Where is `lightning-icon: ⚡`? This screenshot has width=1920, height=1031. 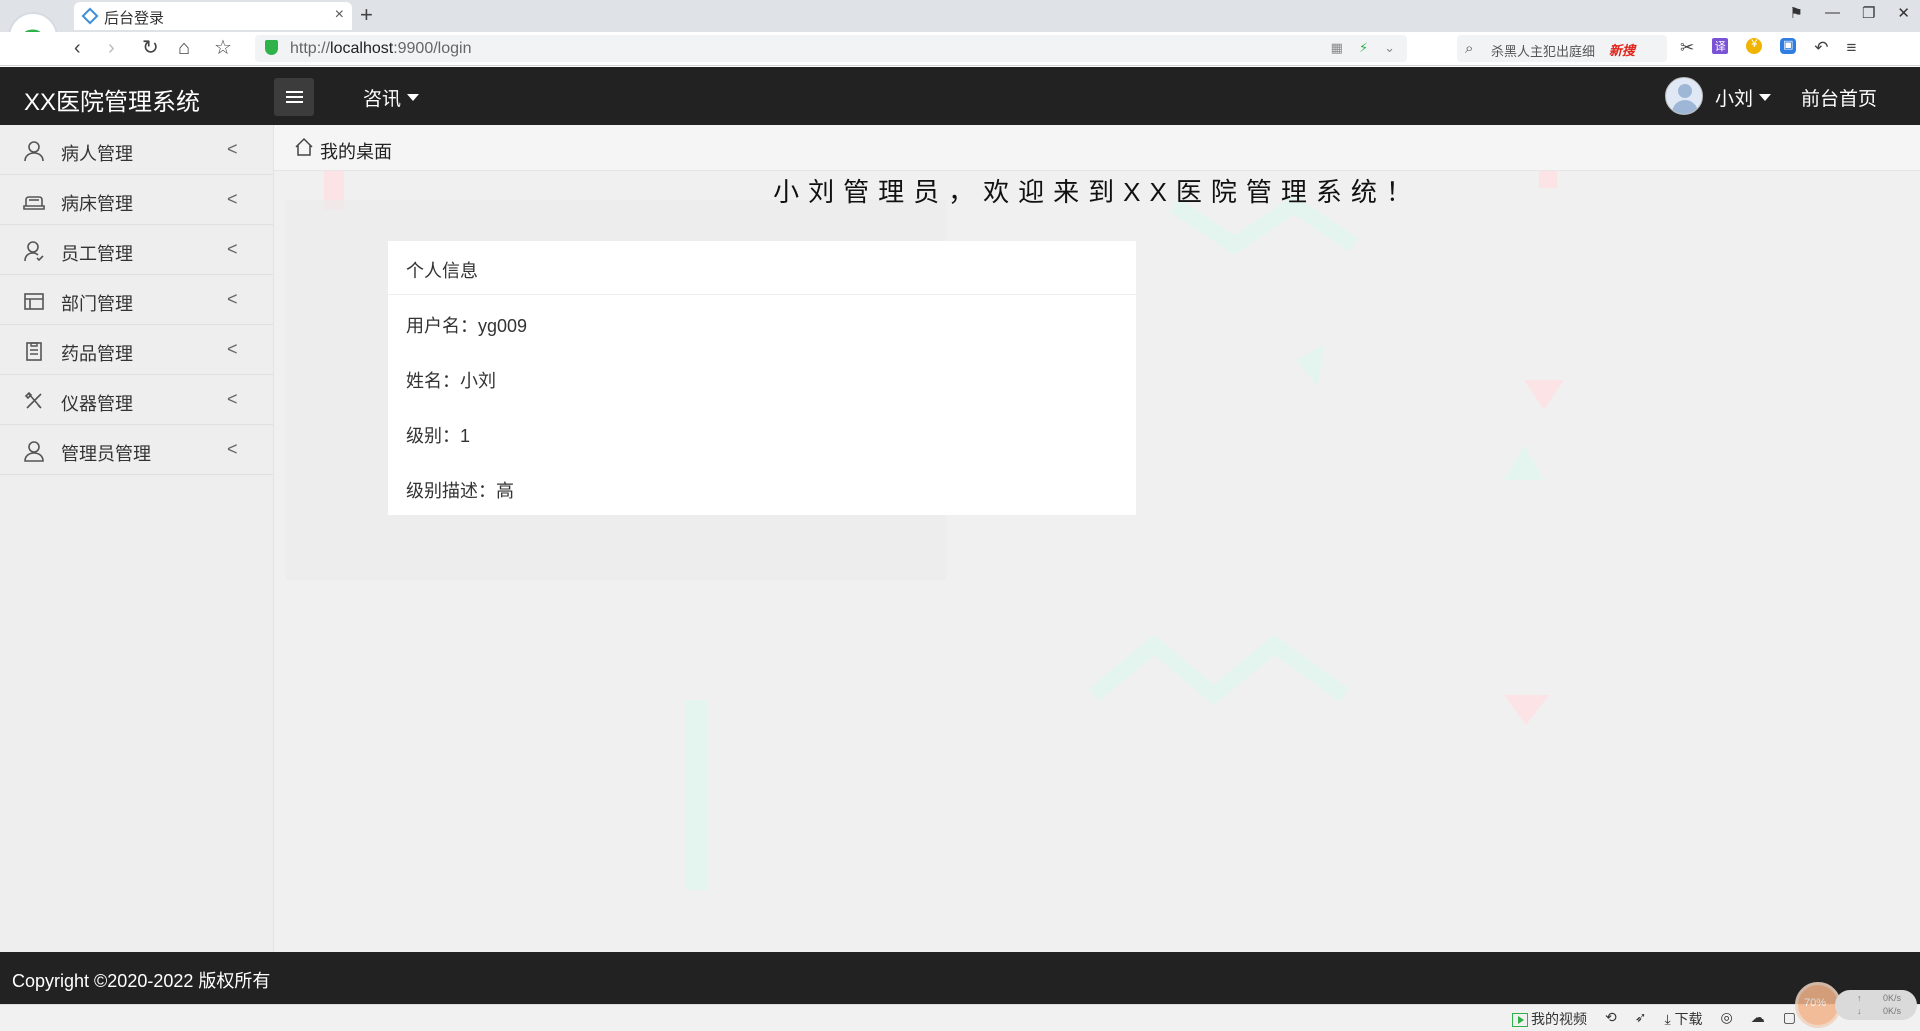 lightning-icon: ⚡ is located at coordinates (1363, 48).